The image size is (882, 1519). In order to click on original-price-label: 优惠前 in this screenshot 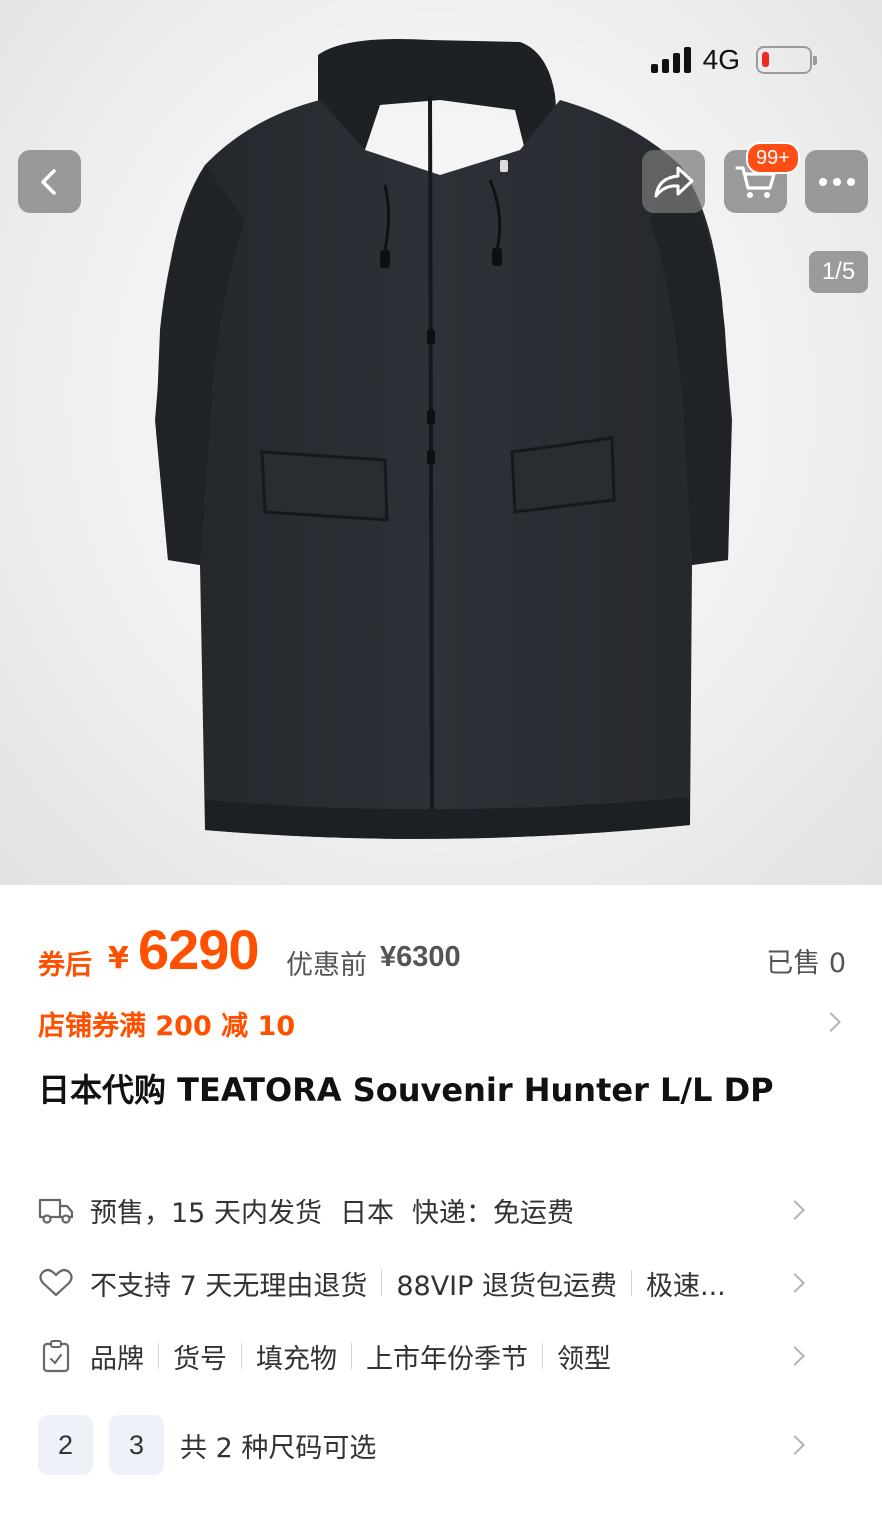, I will do `click(326, 965)`.